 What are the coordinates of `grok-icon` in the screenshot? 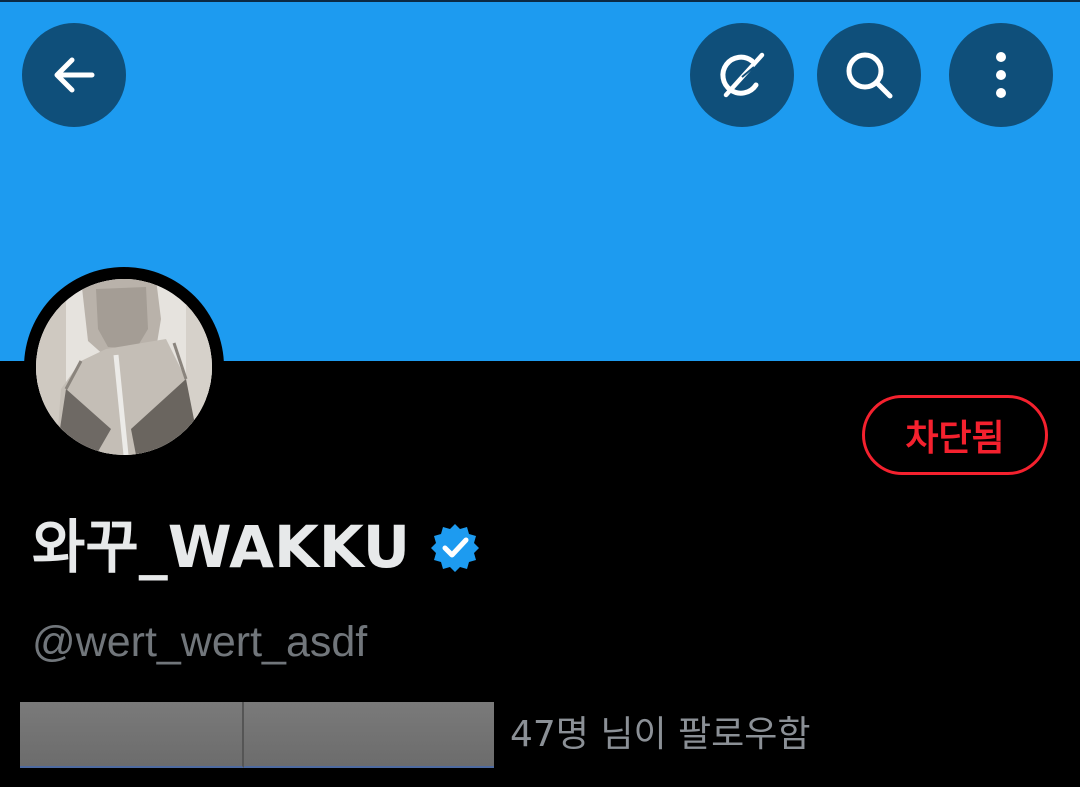 It's located at (742, 75).